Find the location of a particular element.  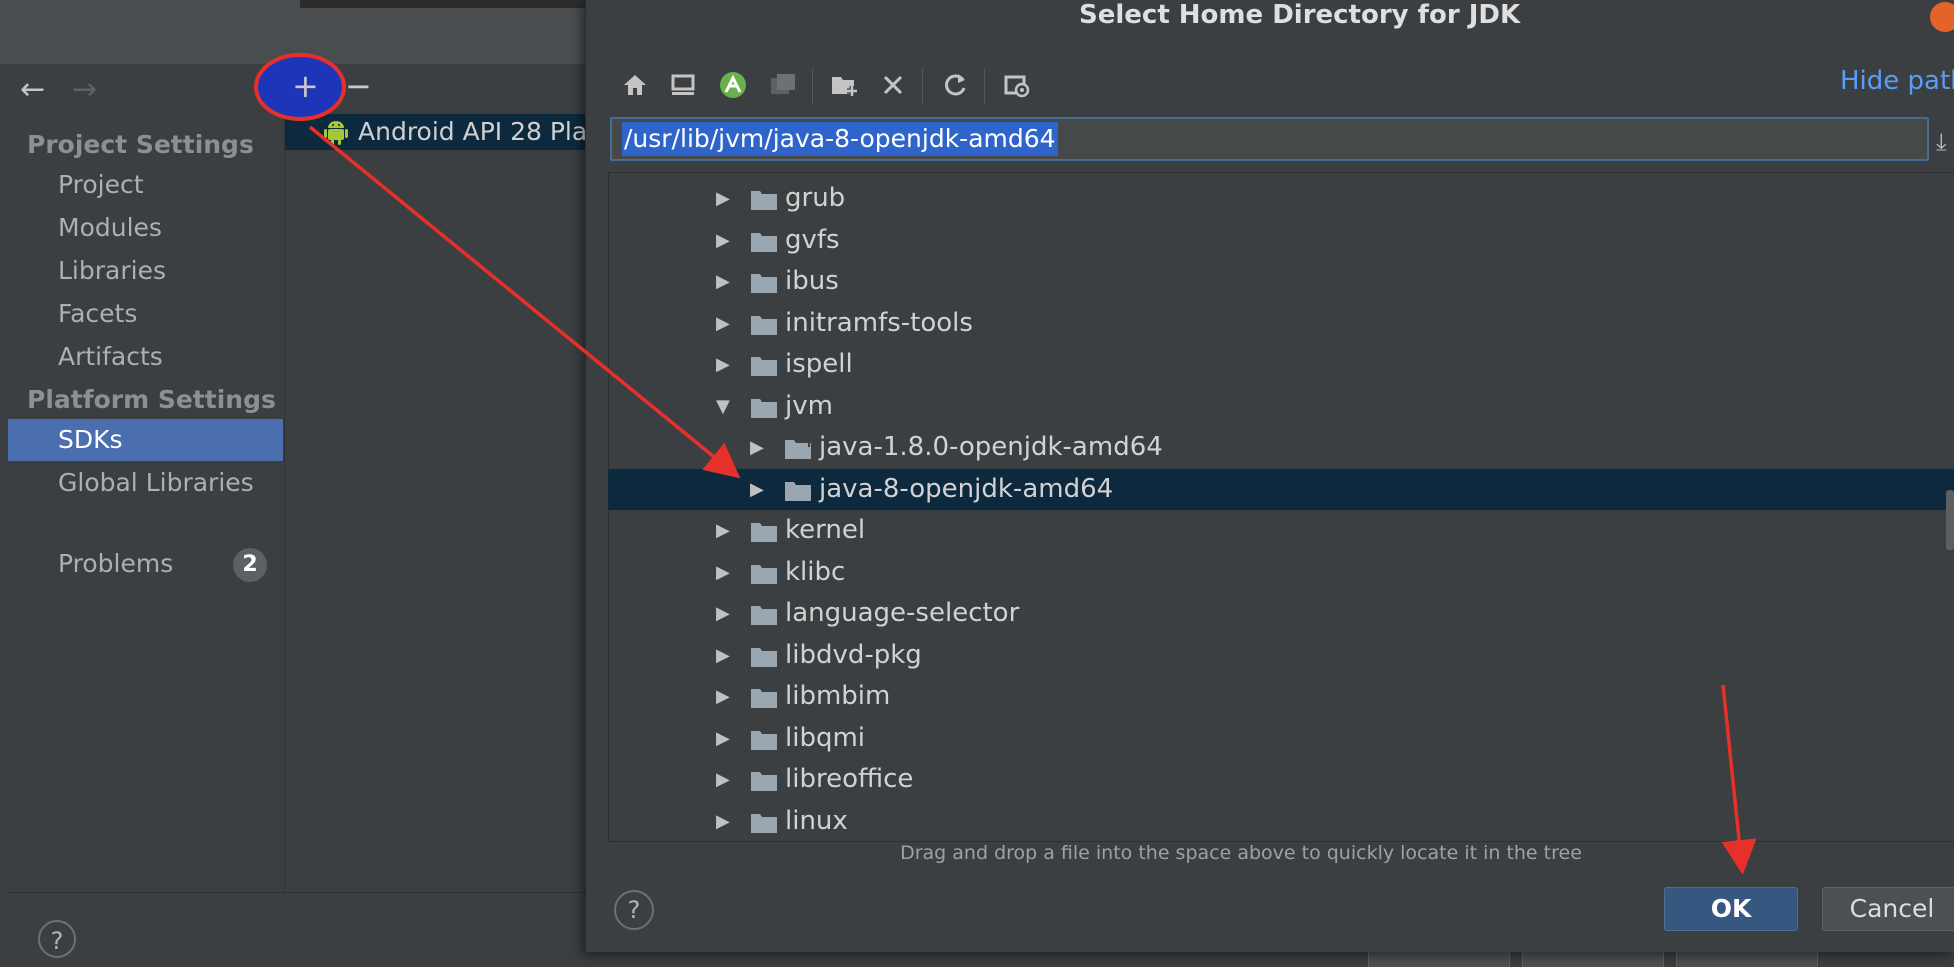

tree-row: ▶ java-8-openjdk-amd64 is located at coordinates (1281, 489).